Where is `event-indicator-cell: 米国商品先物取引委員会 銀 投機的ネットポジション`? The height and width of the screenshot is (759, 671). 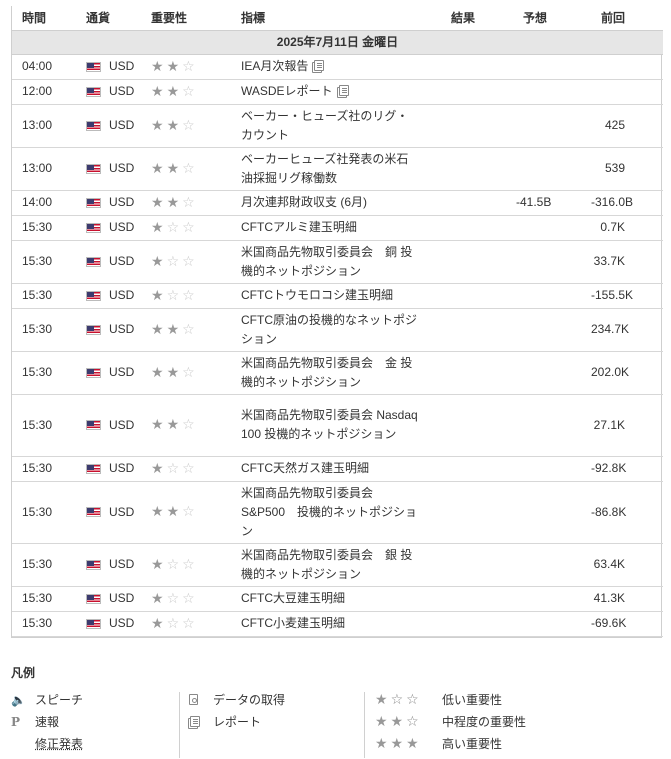
event-indicator-cell: 米国商品先物取引委員会 銀 投機的ネットポジション is located at coordinates (335, 565).